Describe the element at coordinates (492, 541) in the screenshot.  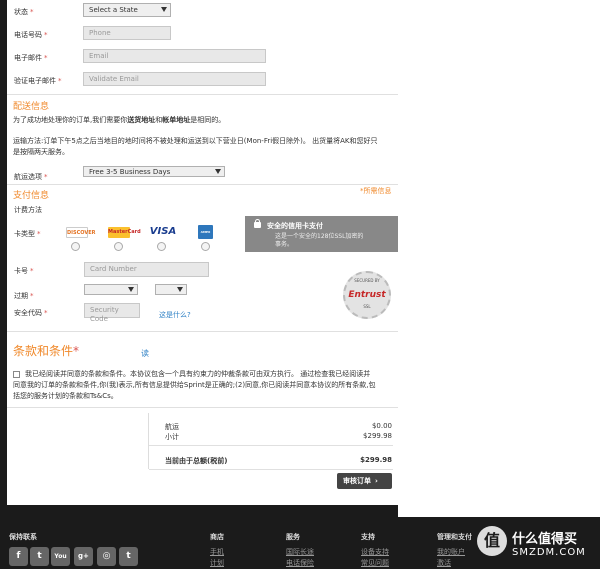
I see `watermark-badge-icon: 值` at that location.